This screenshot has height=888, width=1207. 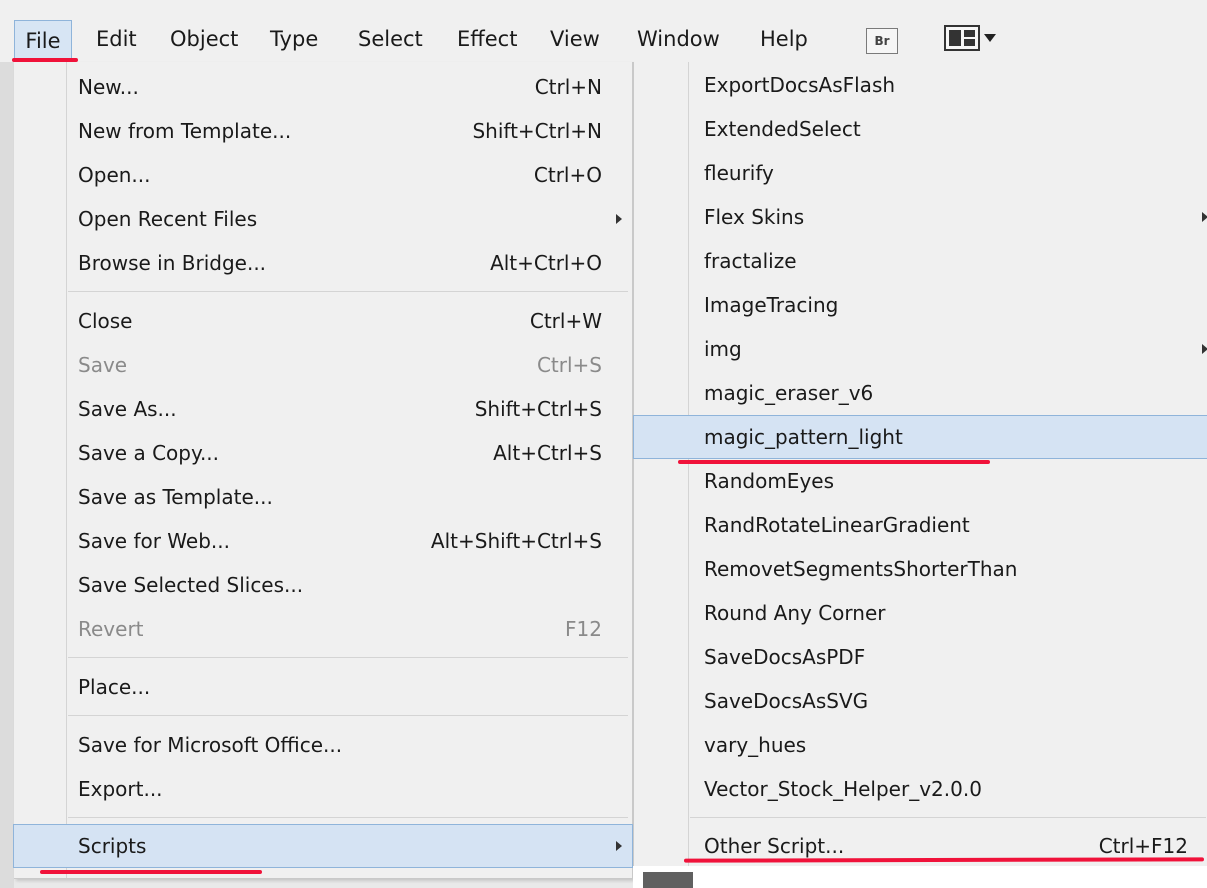 I want to click on script-item-magic-pattern-light: magic_pattern_light, so click(x=920, y=437).